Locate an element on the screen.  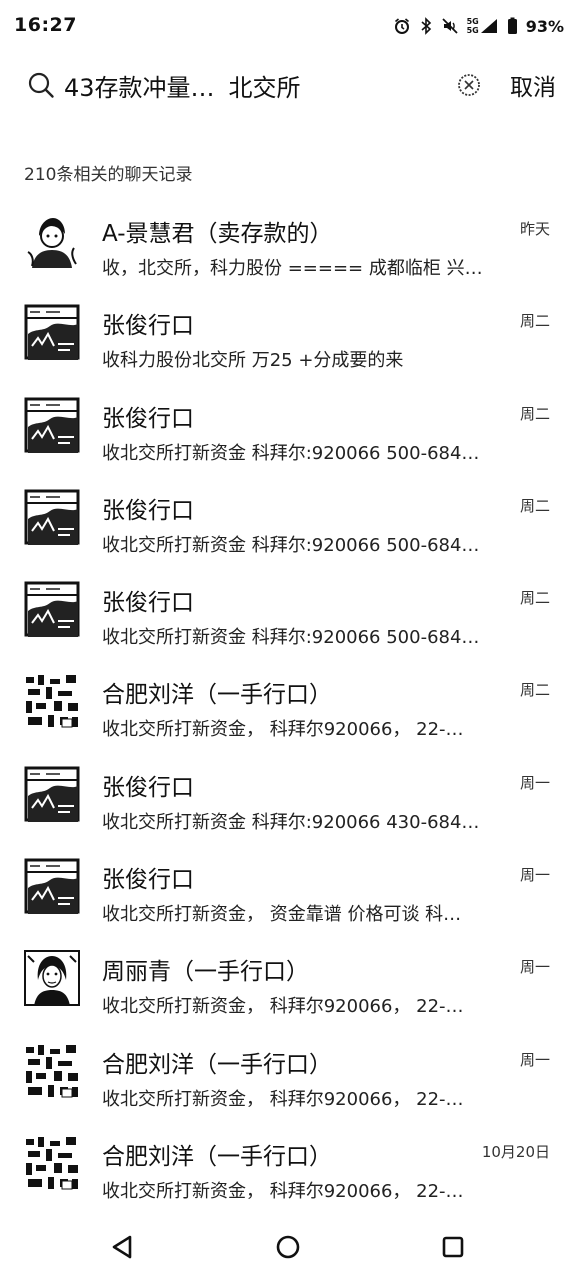
chat-name: A-景慧君（卖存款的） is located at coordinates (217, 234).